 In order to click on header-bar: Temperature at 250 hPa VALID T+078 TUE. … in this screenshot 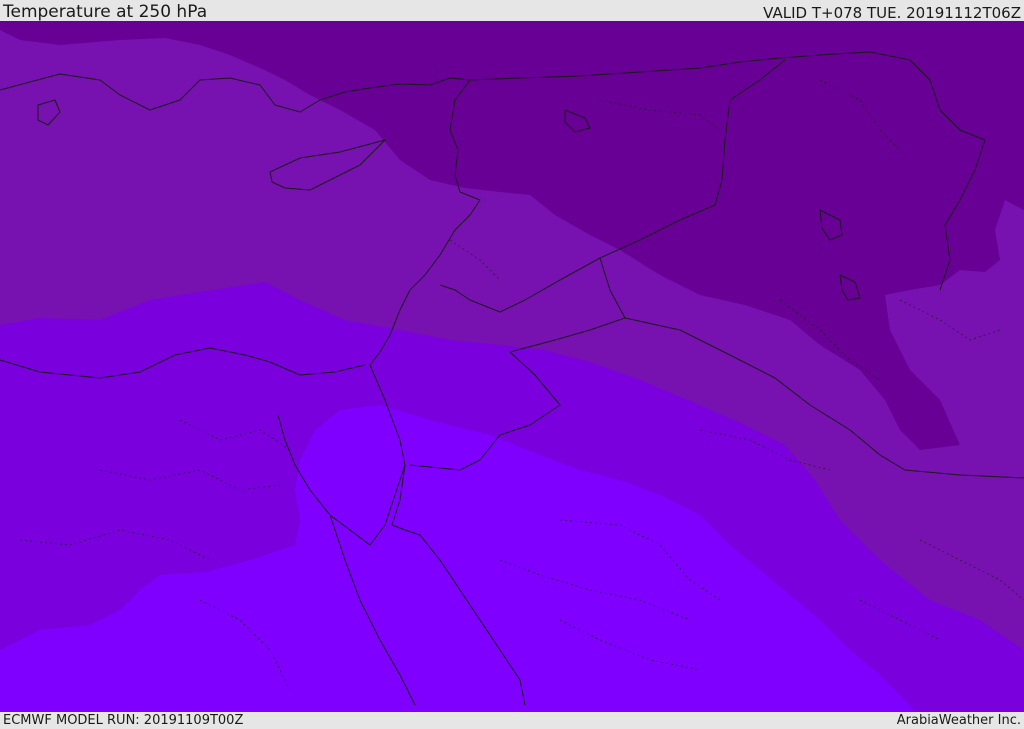, I will do `click(512, 10)`.